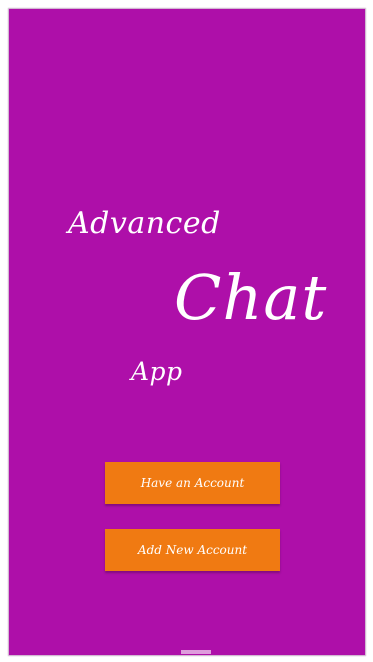  What do you see at coordinates (144, 223) in the screenshot?
I see `title-advanced: Advanced` at bounding box center [144, 223].